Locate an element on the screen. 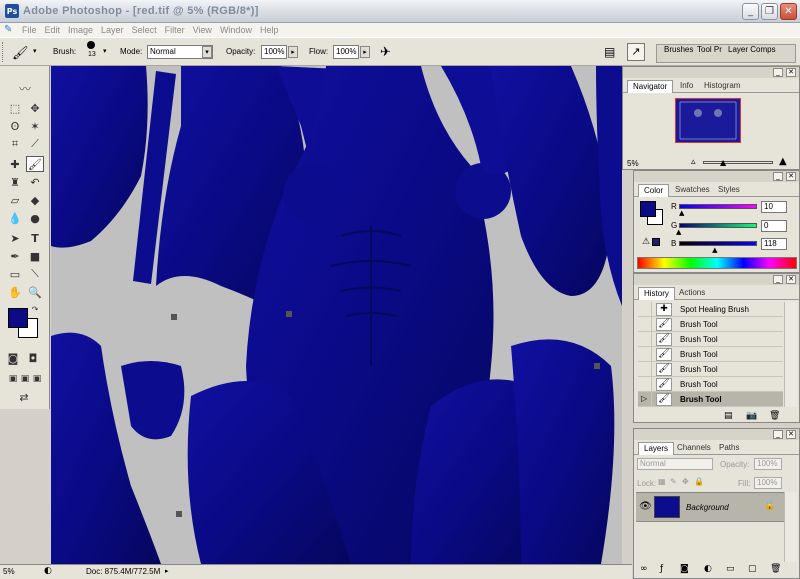 This screenshot has width=800, height=579. menu-help: Help is located at coordinates (269, 30).